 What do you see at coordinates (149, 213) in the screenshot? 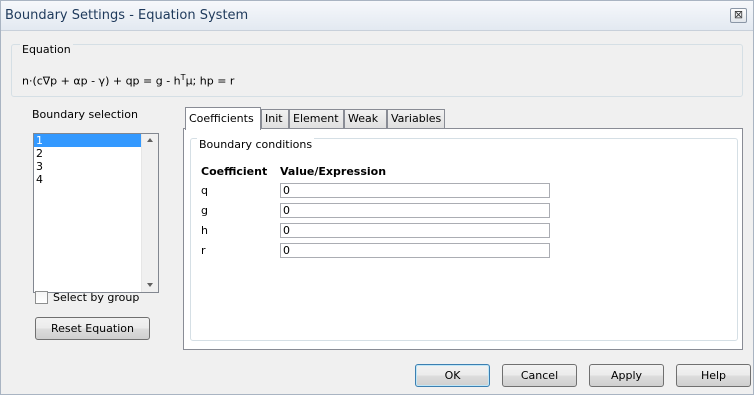
I see `listbox-scrollbar` at bounding box center [149, 213].